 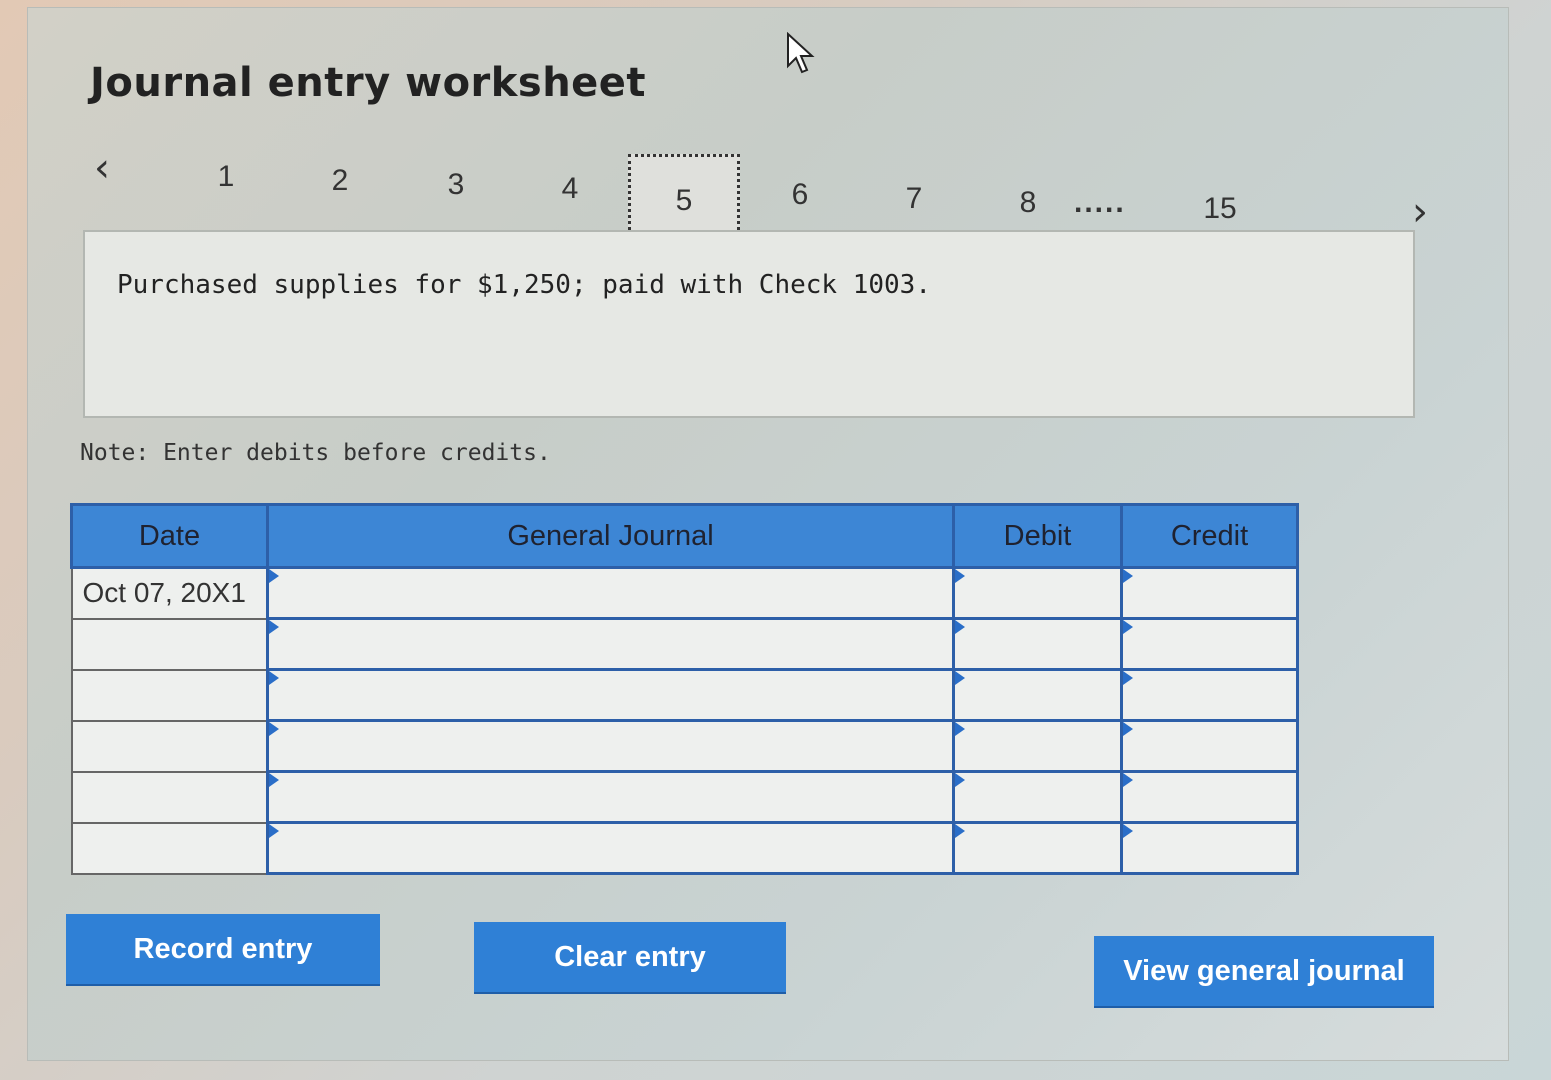 I want to click on date-header: Date, so click(x=169, y=536).